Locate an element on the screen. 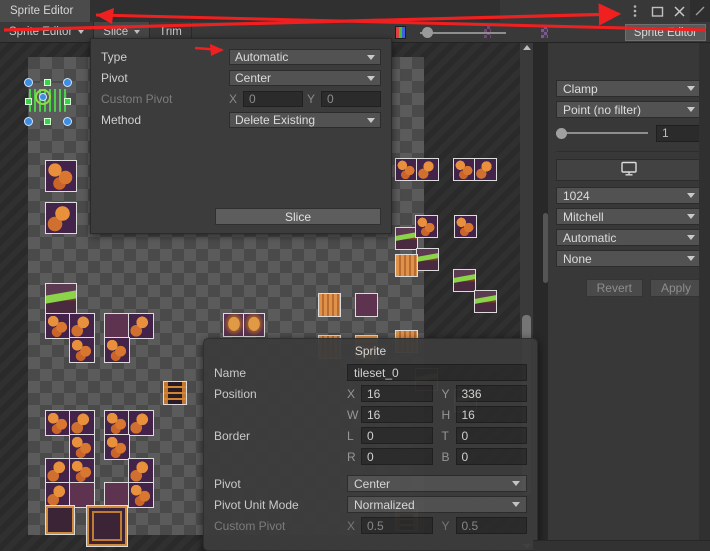  sprite-width-input: 16 is located at coordinates (397, 414).